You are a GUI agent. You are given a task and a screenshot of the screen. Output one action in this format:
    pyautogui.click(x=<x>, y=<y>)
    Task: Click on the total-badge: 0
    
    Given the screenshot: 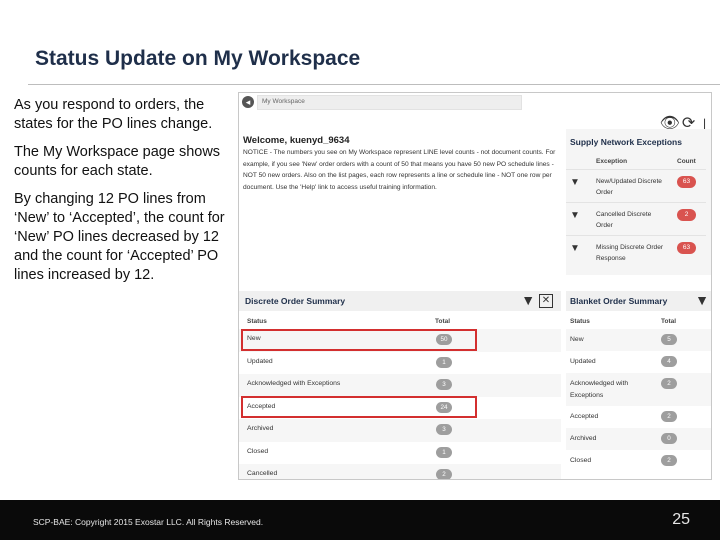 What is the action you would take?
    pyautogui.click(x=669, y=438)
    